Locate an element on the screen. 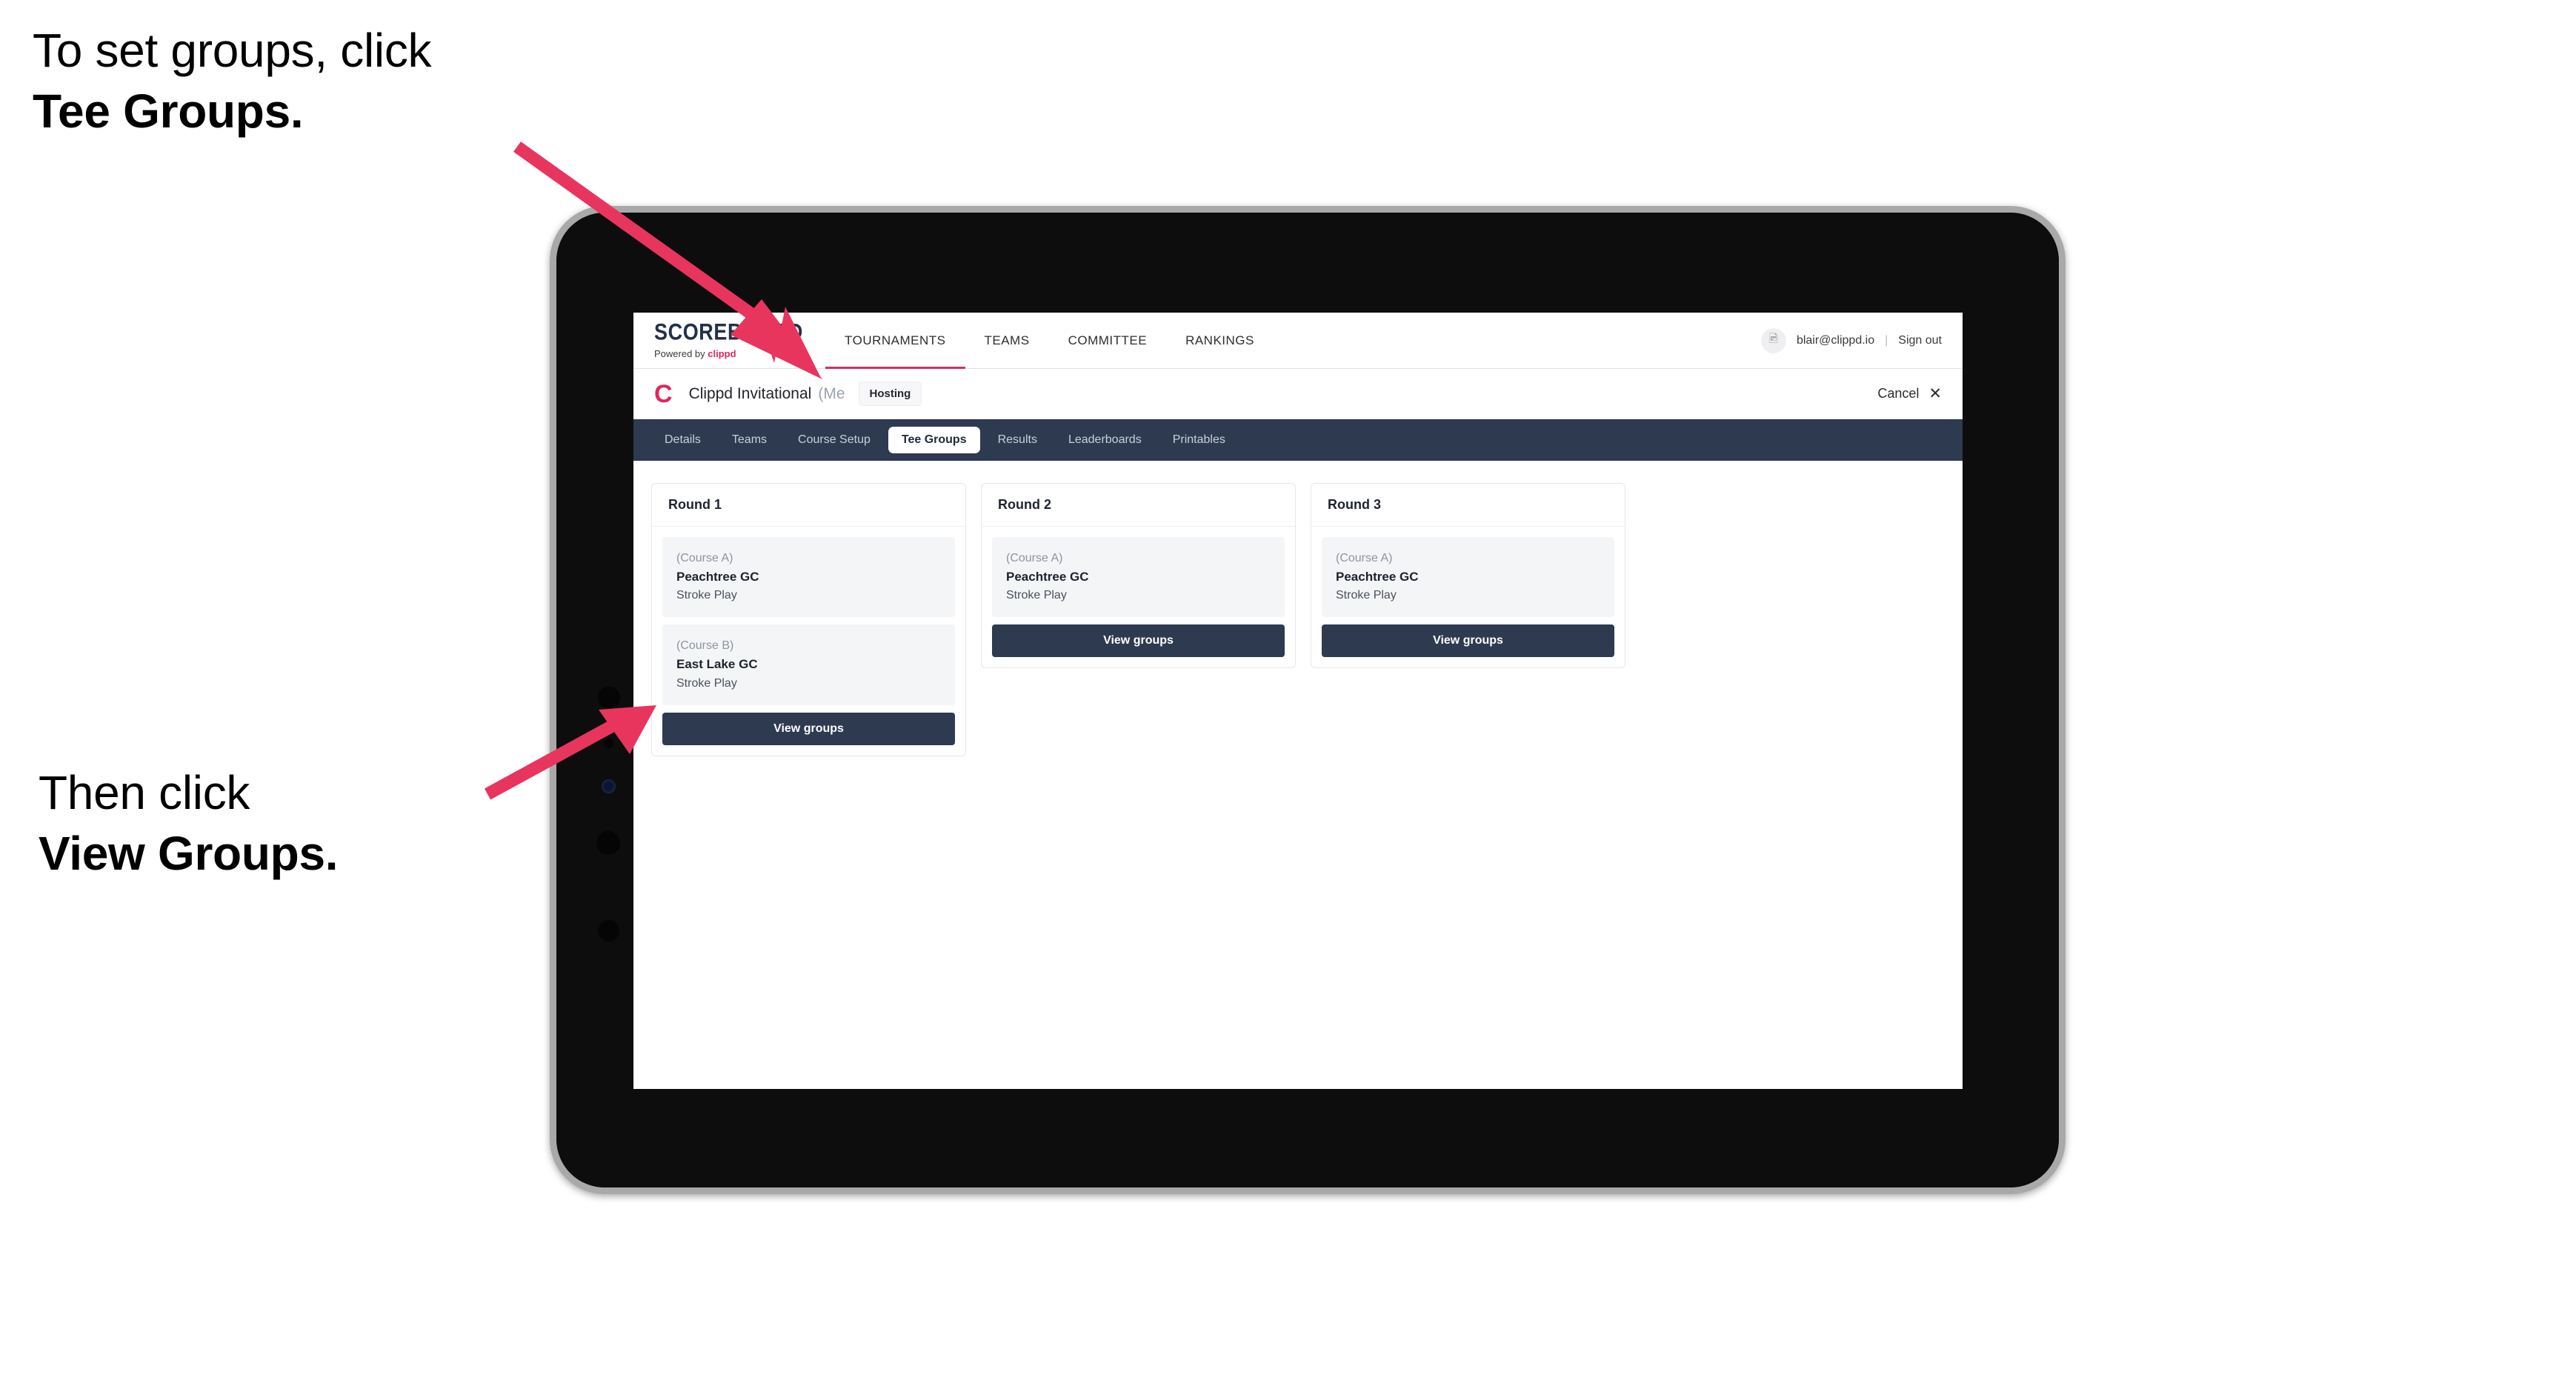  microphone-icon is located at coordinates (608, 843).